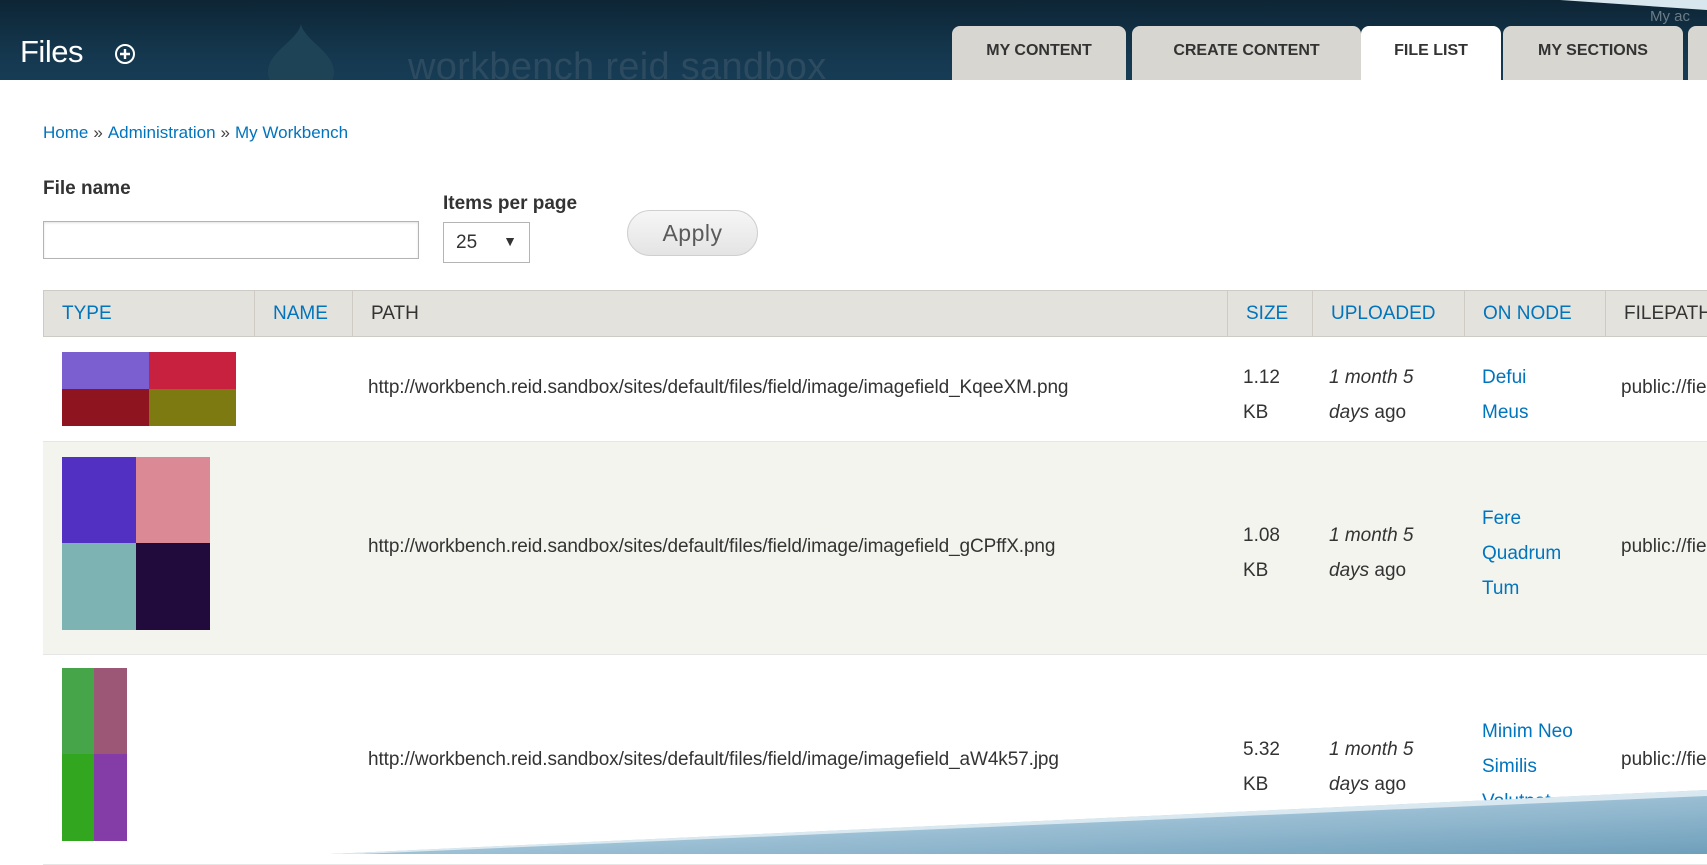  I want to click on node-link: Similis, so click(1527, 766).